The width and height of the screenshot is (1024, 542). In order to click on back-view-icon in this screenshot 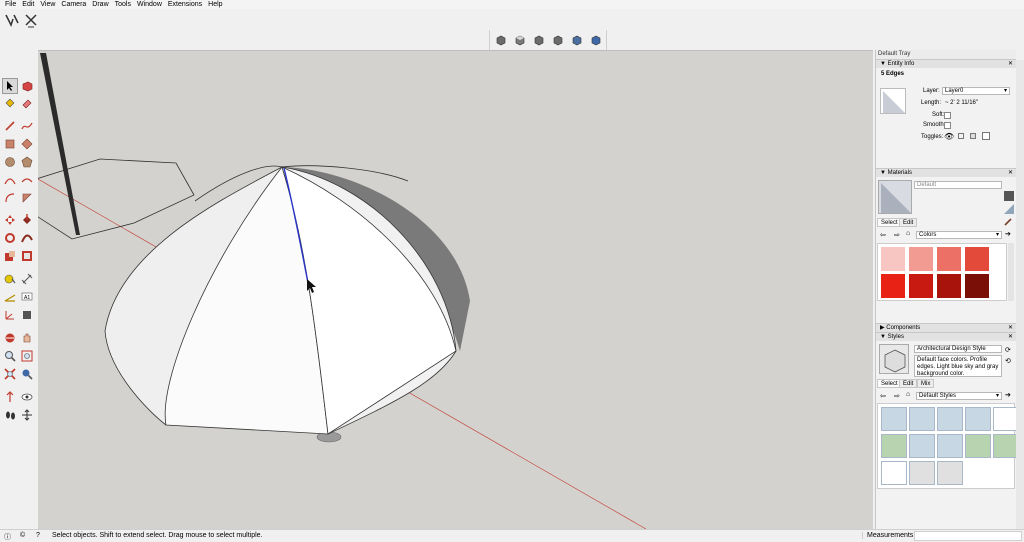, I will do `click(576, 40)`.